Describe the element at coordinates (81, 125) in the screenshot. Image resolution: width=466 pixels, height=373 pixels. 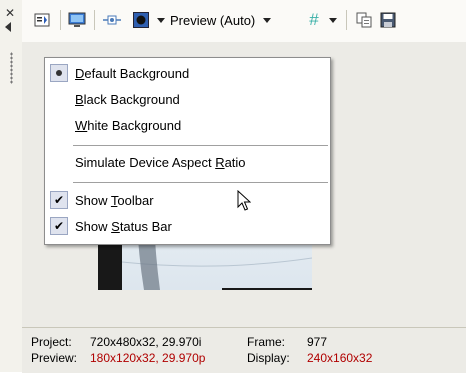
I see `menu-item-accelerator: W` at that location.